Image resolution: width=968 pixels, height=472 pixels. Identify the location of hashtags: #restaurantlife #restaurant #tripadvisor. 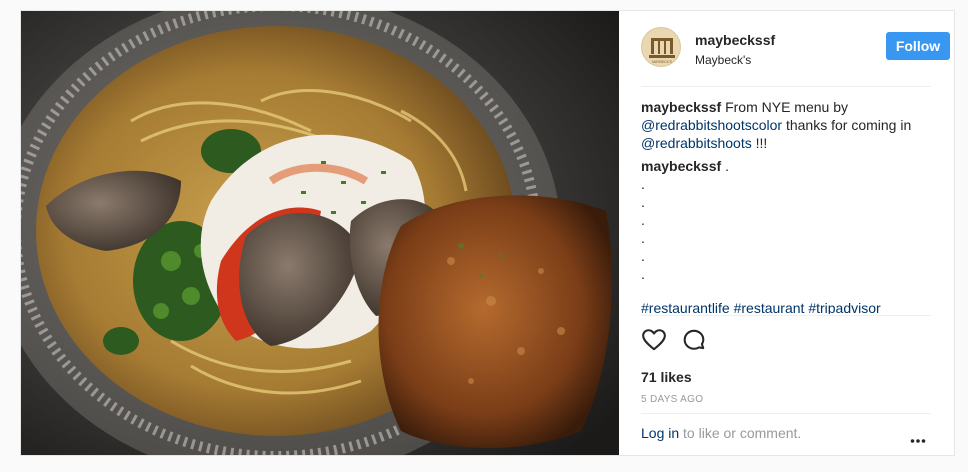
(791, 306).